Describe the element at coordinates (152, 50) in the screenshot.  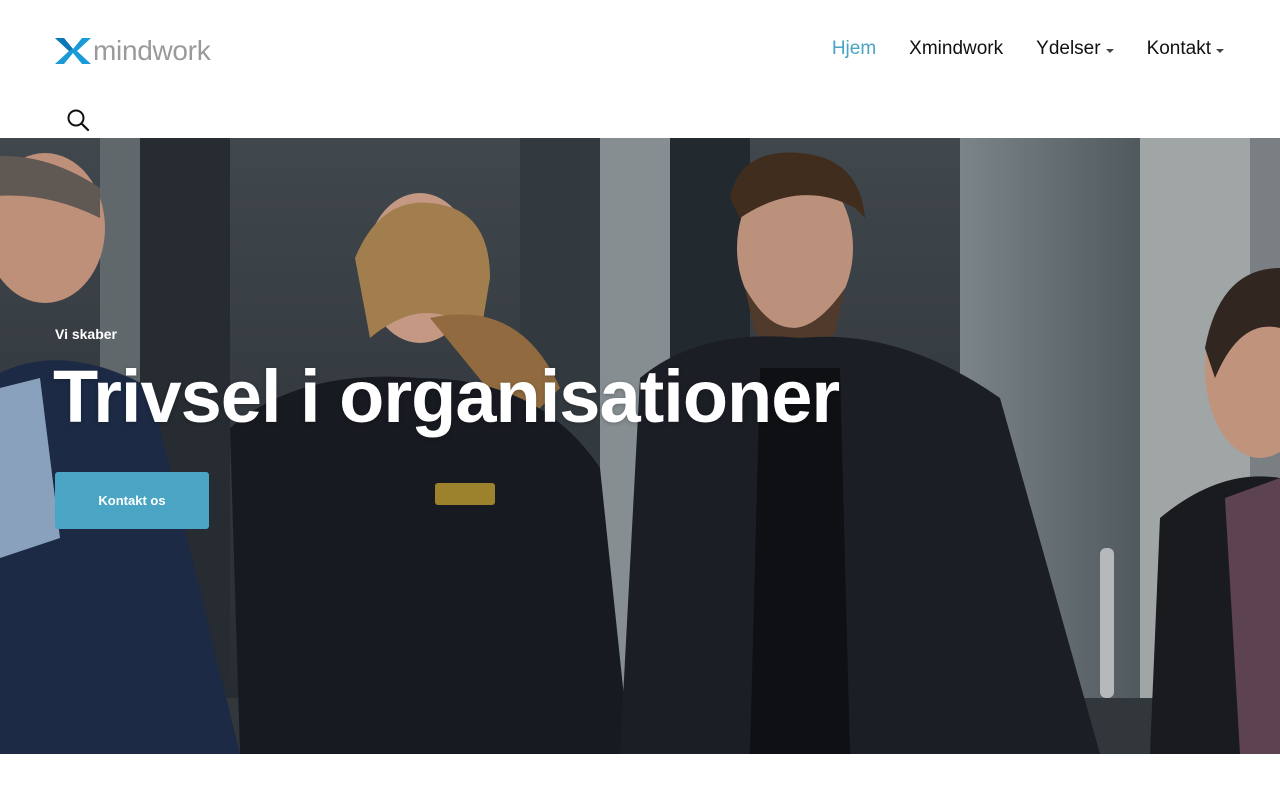
I see `logo-text: mindwork` at that location.